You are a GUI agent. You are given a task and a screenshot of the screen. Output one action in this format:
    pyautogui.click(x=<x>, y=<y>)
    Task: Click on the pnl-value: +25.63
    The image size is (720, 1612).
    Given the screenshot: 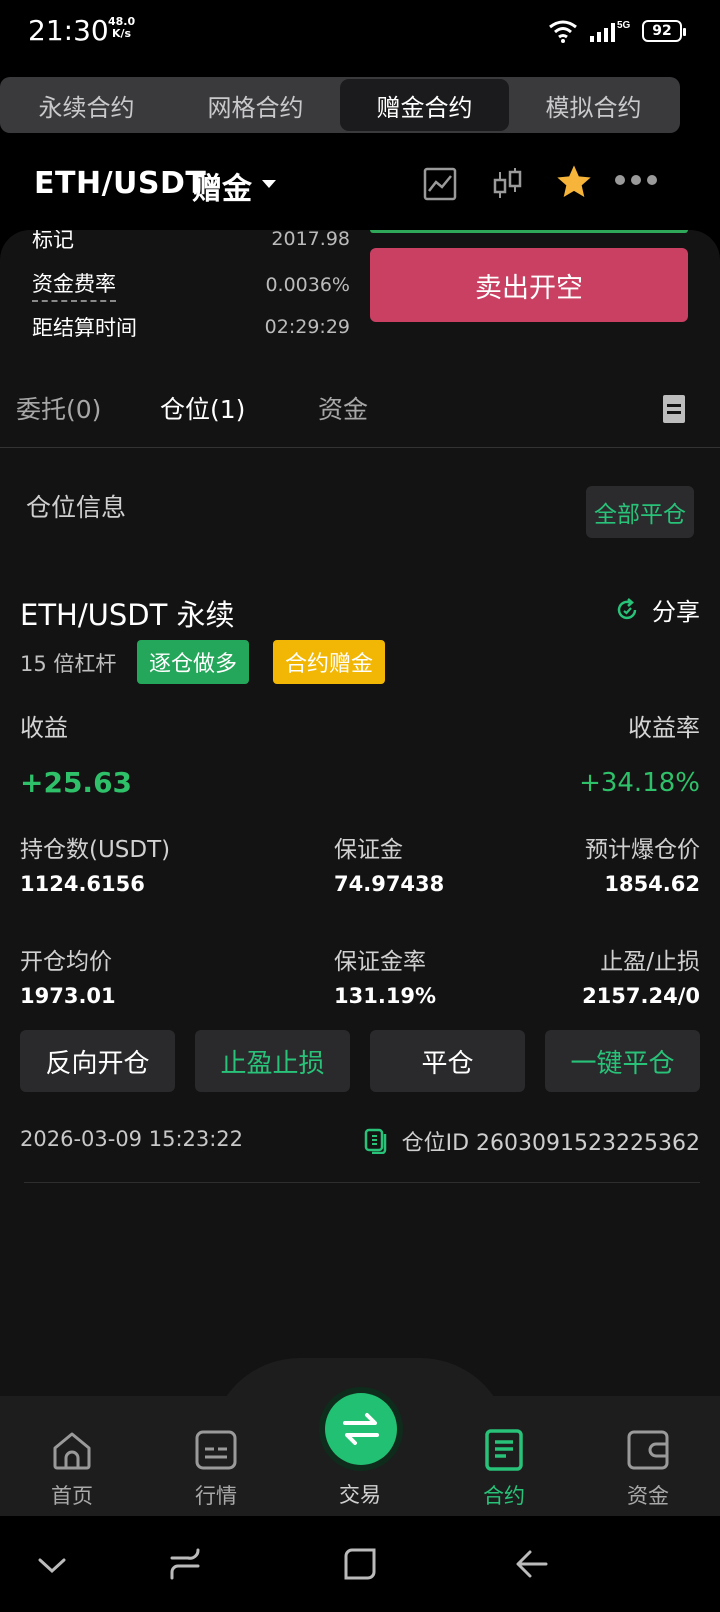 What is the action you would take?
    pyautogui.click(x=76, y=782)
    